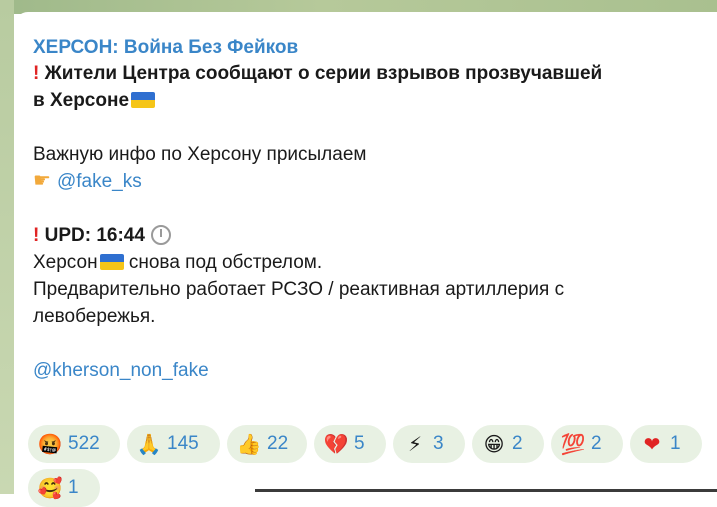  What do you see at coordinates (7, 247) in the screenshot?
I see `chat-background-left` at bounding box center [7, 247].